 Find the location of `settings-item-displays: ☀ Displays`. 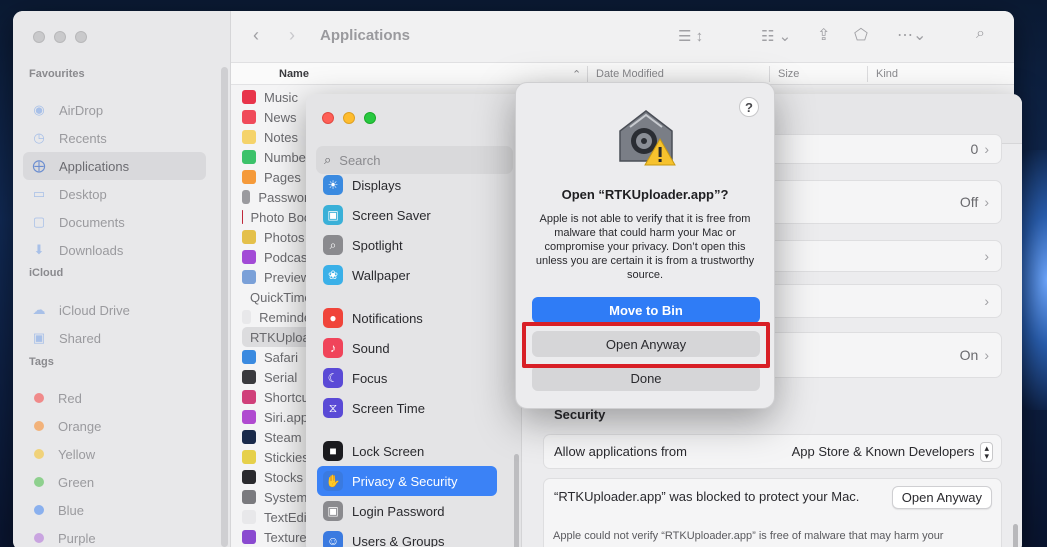

settings-item-displays: ☀ Displays is located at coordinates (407, 185).